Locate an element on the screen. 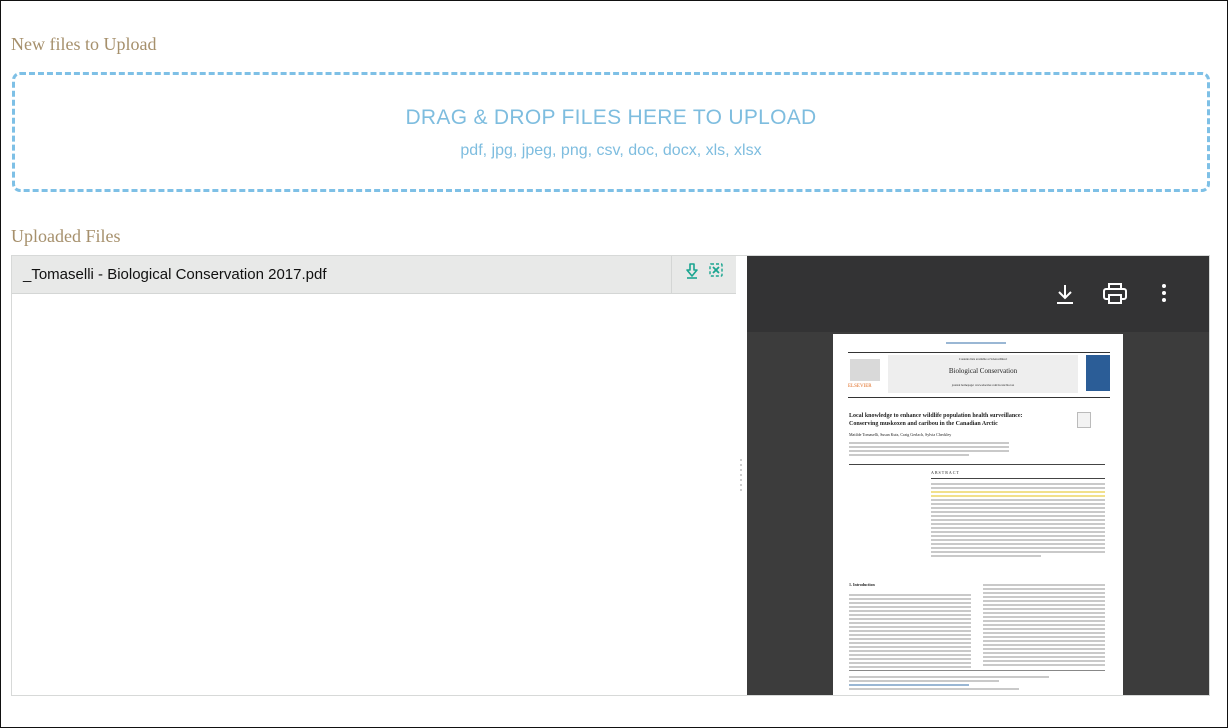  uploaded-files-title: Uploaded Files is located at coordinates (66, 236).